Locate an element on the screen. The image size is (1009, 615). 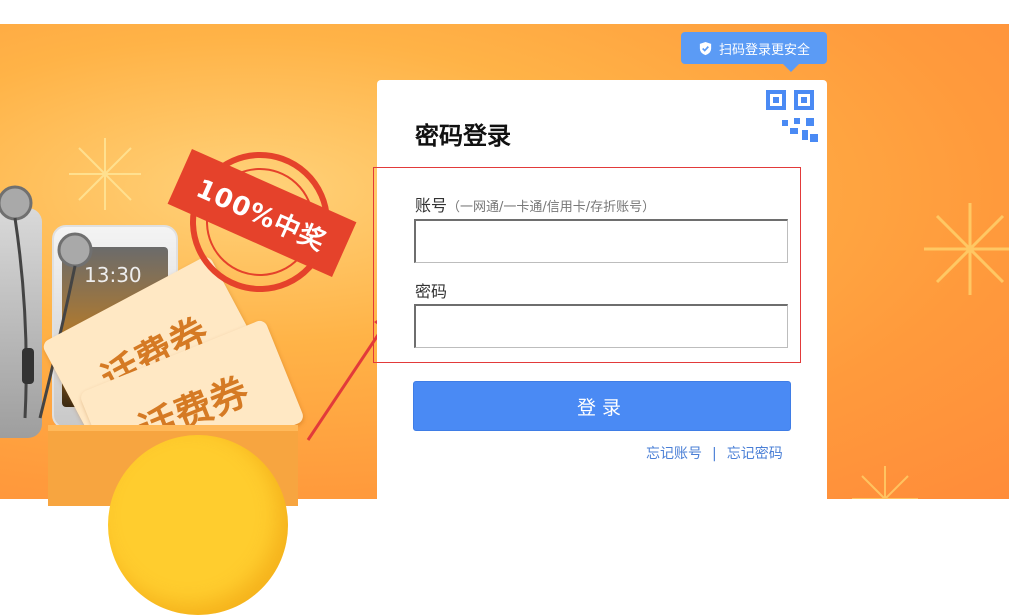
account-label: 账号（一网通/一卡通/信用卡/存折账号） is located at coordinates (535, 205).